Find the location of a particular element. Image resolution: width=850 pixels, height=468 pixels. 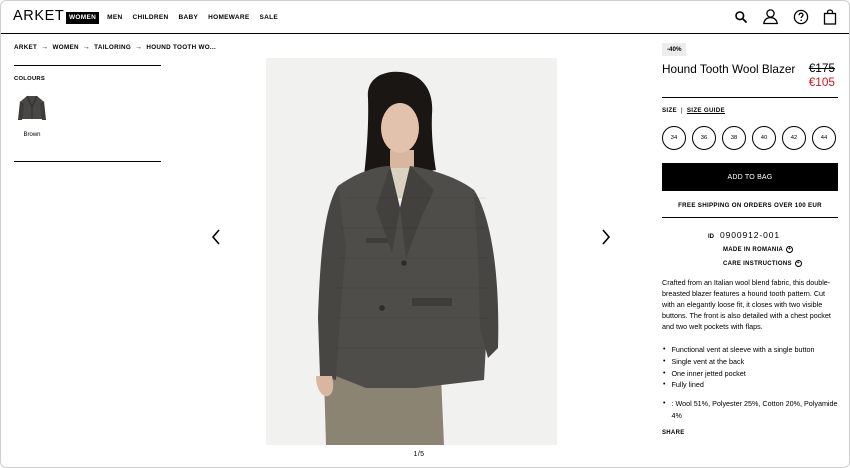

help-icon is located at coordinates (801, 17).